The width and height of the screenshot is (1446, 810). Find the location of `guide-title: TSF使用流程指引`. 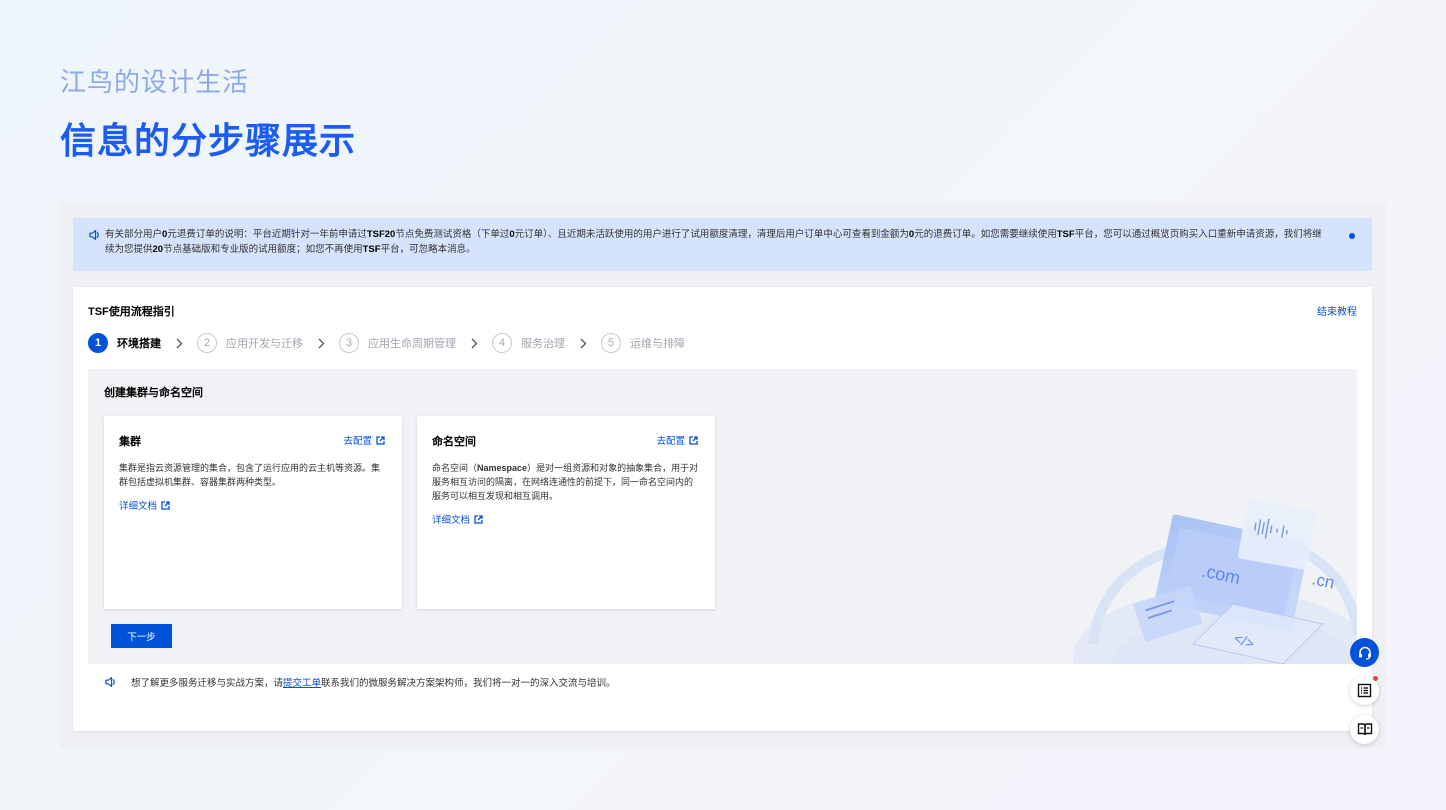

guide-title: TSF使用流程指引 is located at coordinates (131, 312).